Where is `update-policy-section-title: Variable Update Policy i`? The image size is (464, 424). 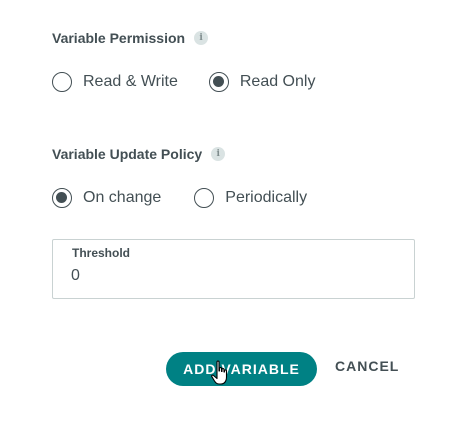 update-policy-section-title: Variable Update Policy i is located at coordinates (139, 154).